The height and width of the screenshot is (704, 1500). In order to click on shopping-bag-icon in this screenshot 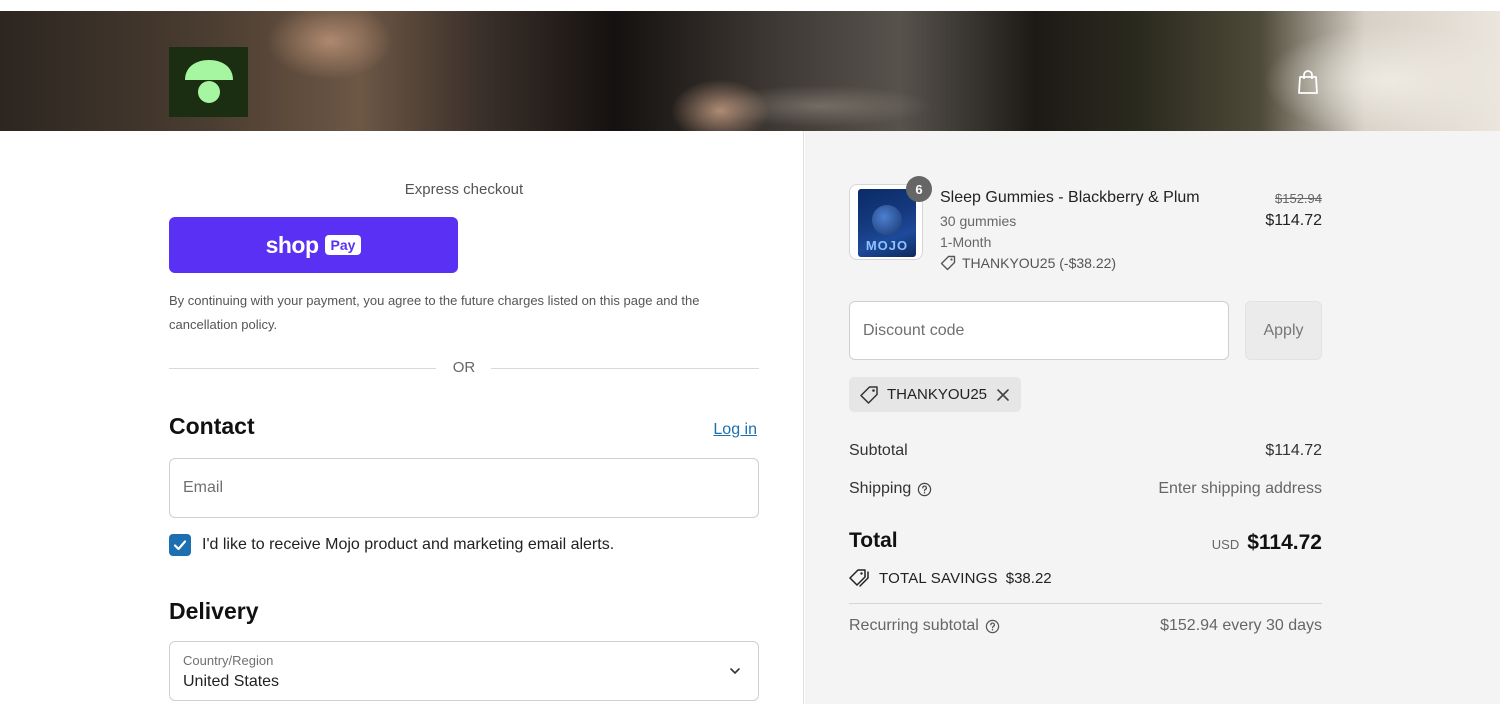, I will do `click(1308, 82)`.